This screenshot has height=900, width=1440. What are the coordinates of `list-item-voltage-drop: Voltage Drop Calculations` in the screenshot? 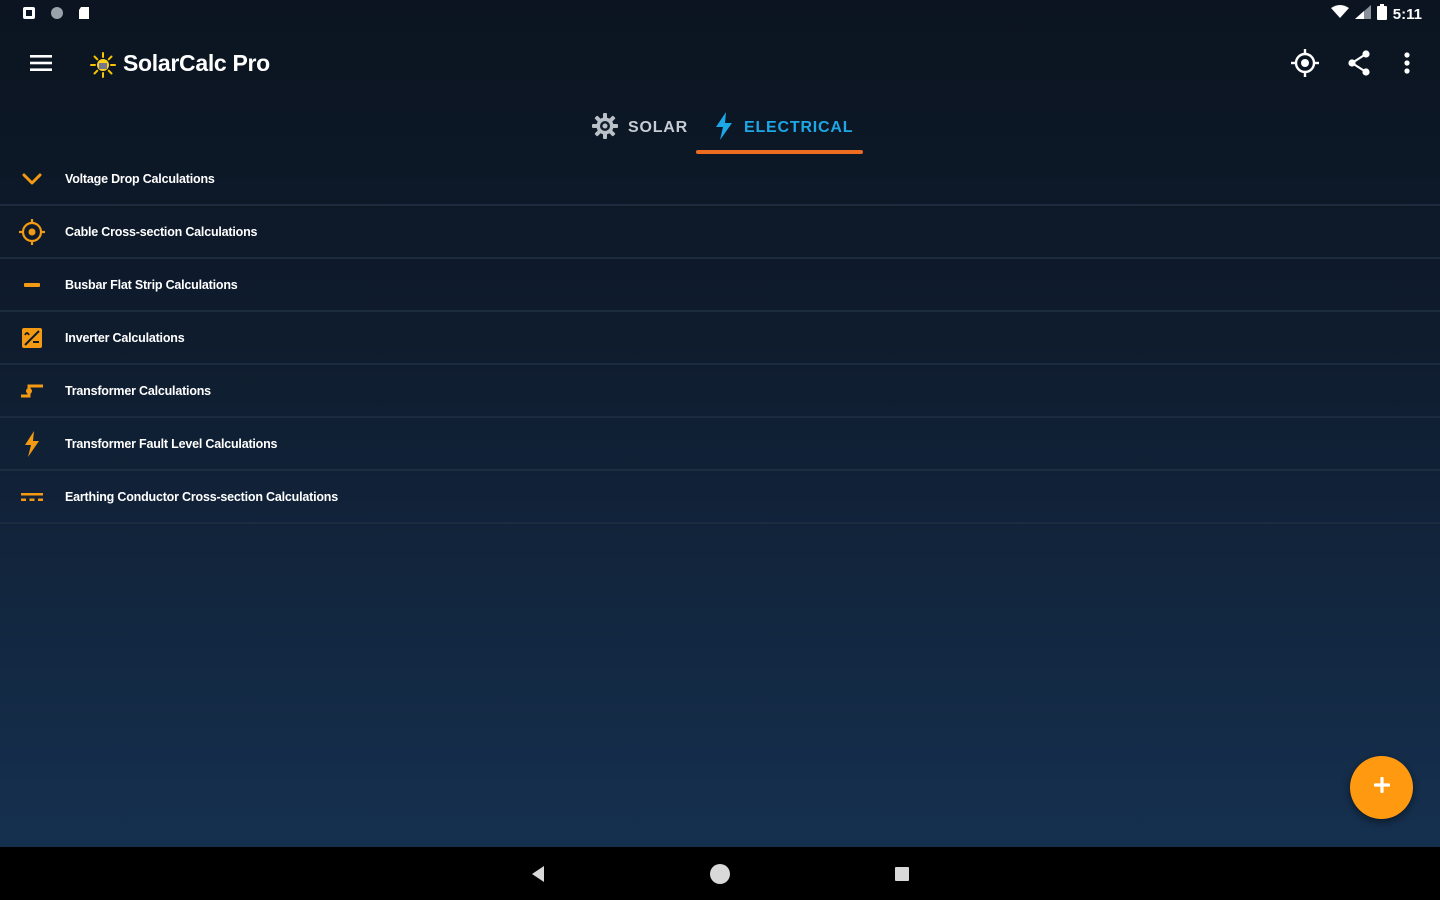 It's located at (720, 179).